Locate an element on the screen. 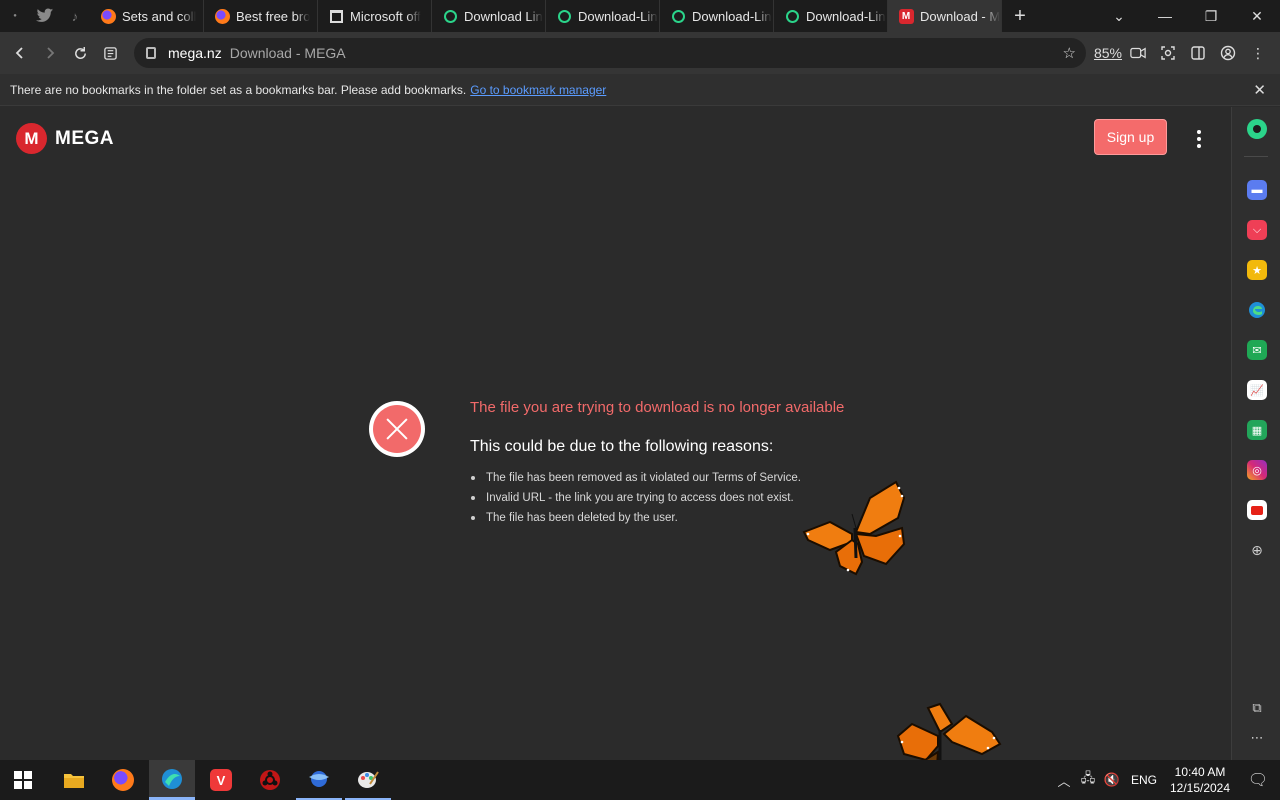  browser-app-icon is located at coordinates (172, 778).